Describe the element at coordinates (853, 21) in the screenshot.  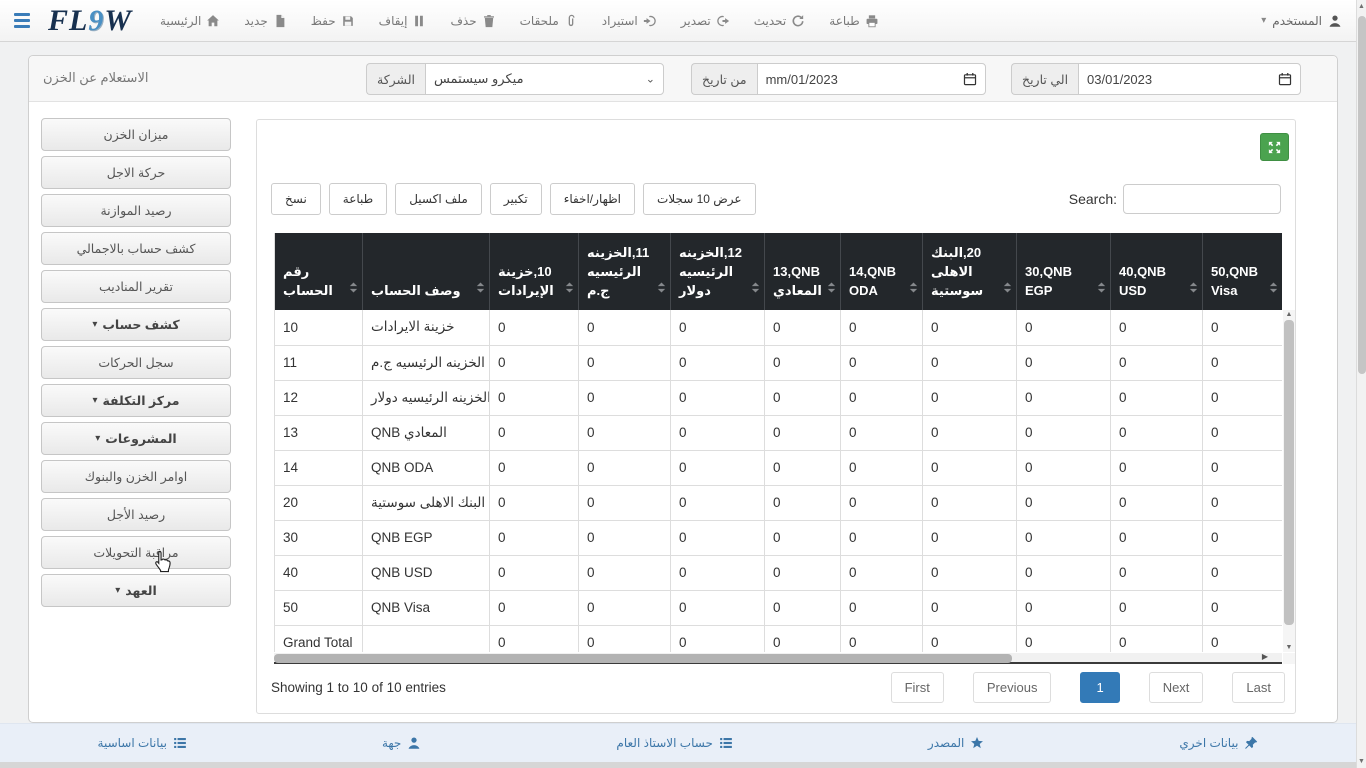
I see `nav-item-print: طباعة` at that location.